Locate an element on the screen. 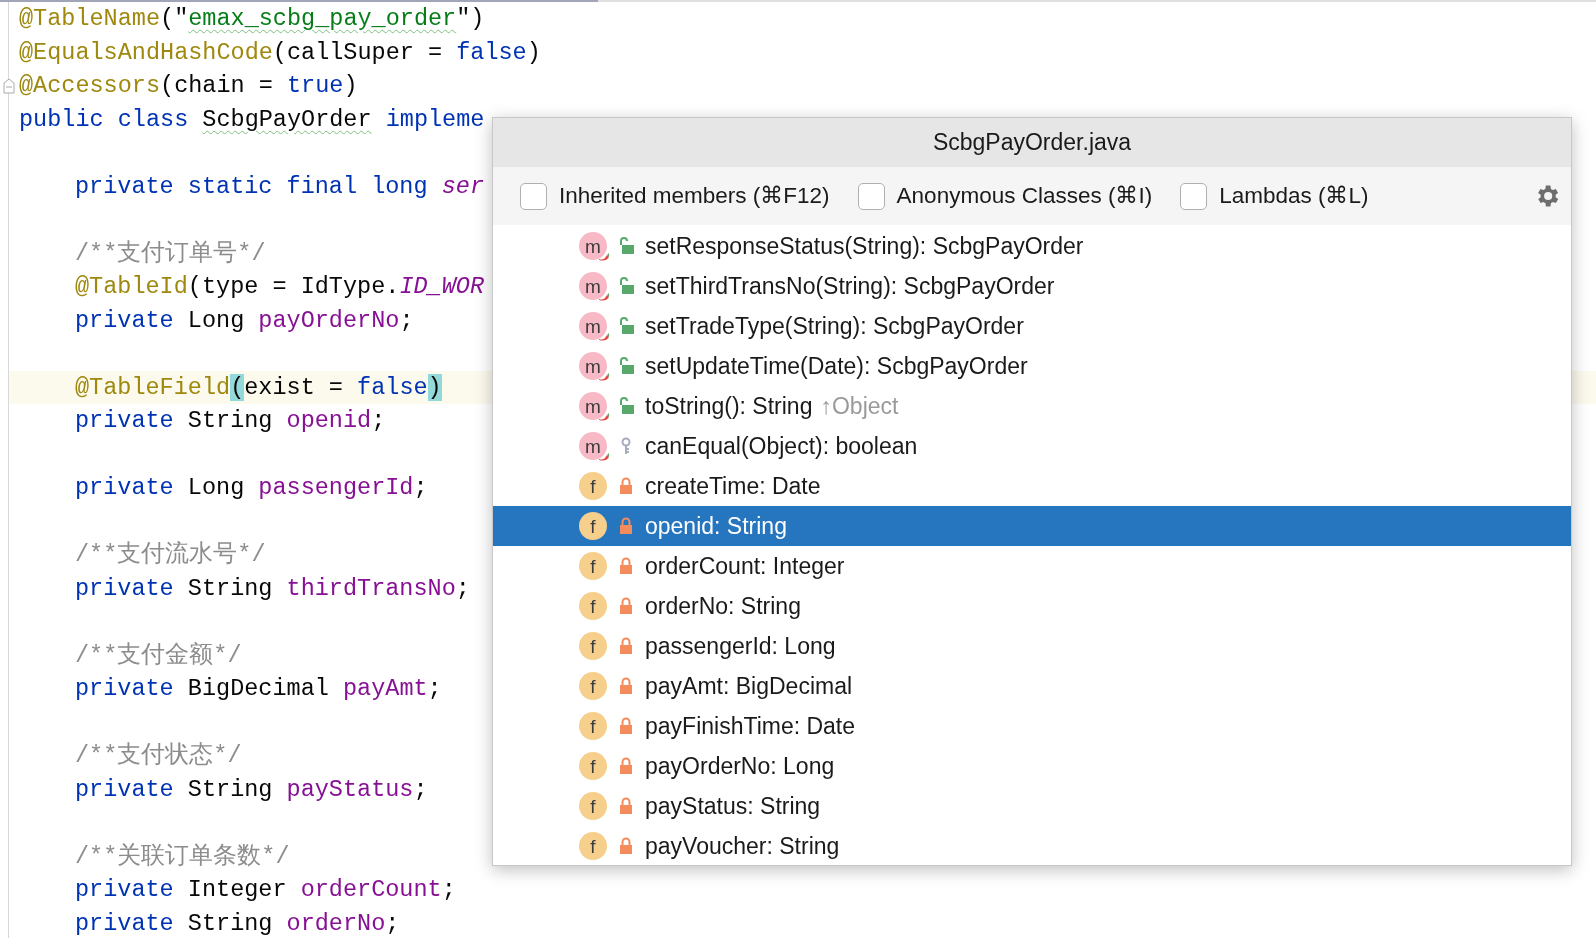  member-signature: setTradeType(String): ScbgPayOrder is located at coordinates (834, 326).